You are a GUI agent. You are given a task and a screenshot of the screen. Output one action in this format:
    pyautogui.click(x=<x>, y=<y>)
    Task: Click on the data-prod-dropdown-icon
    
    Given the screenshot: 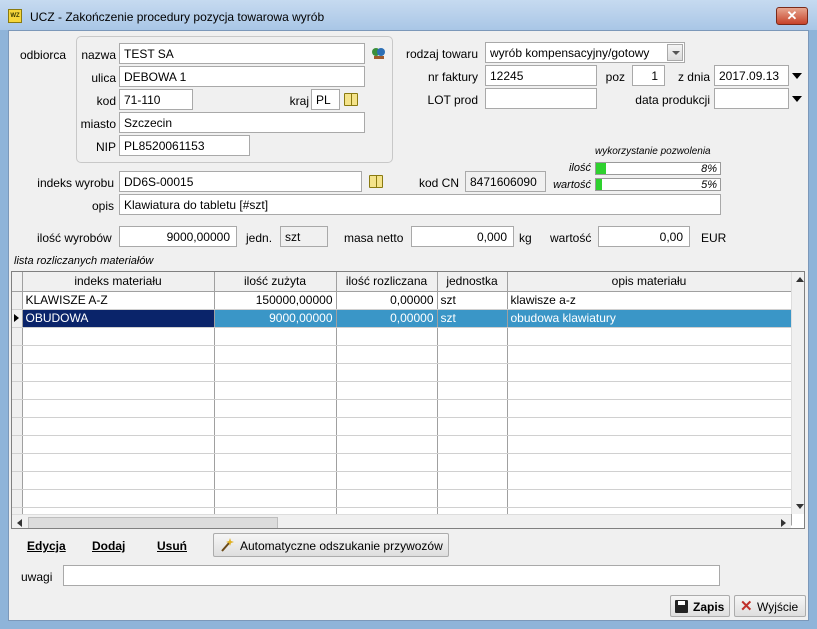 What is the action you would take?
    pyautogui.click(x=797, y=99)
    